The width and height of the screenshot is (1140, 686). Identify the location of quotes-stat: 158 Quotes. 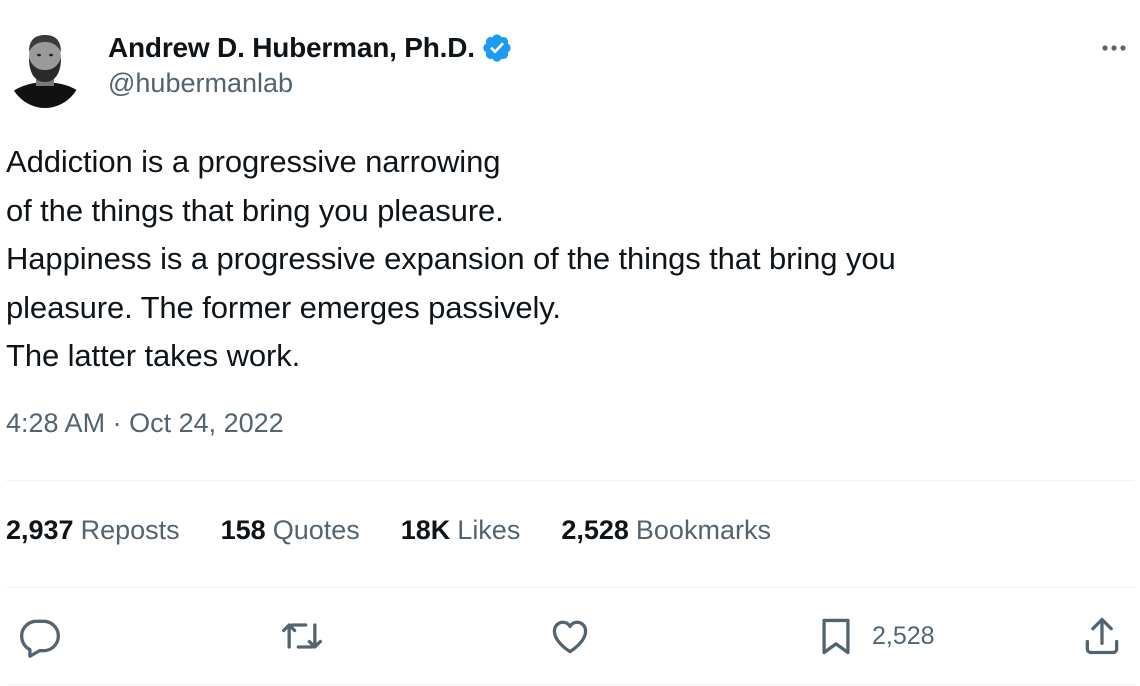
(290, 530).